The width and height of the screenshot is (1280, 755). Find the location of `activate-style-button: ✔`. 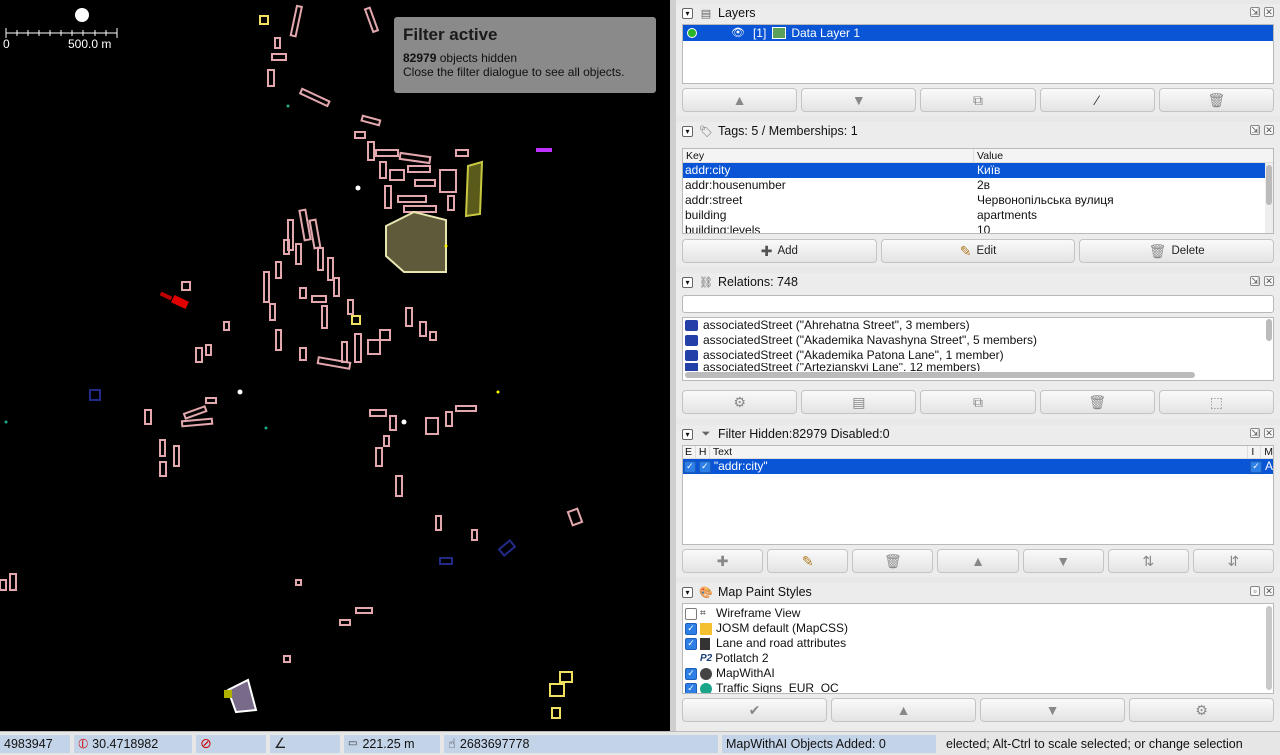

activate-style-button: ✔ is located at coordinates (754, 710).